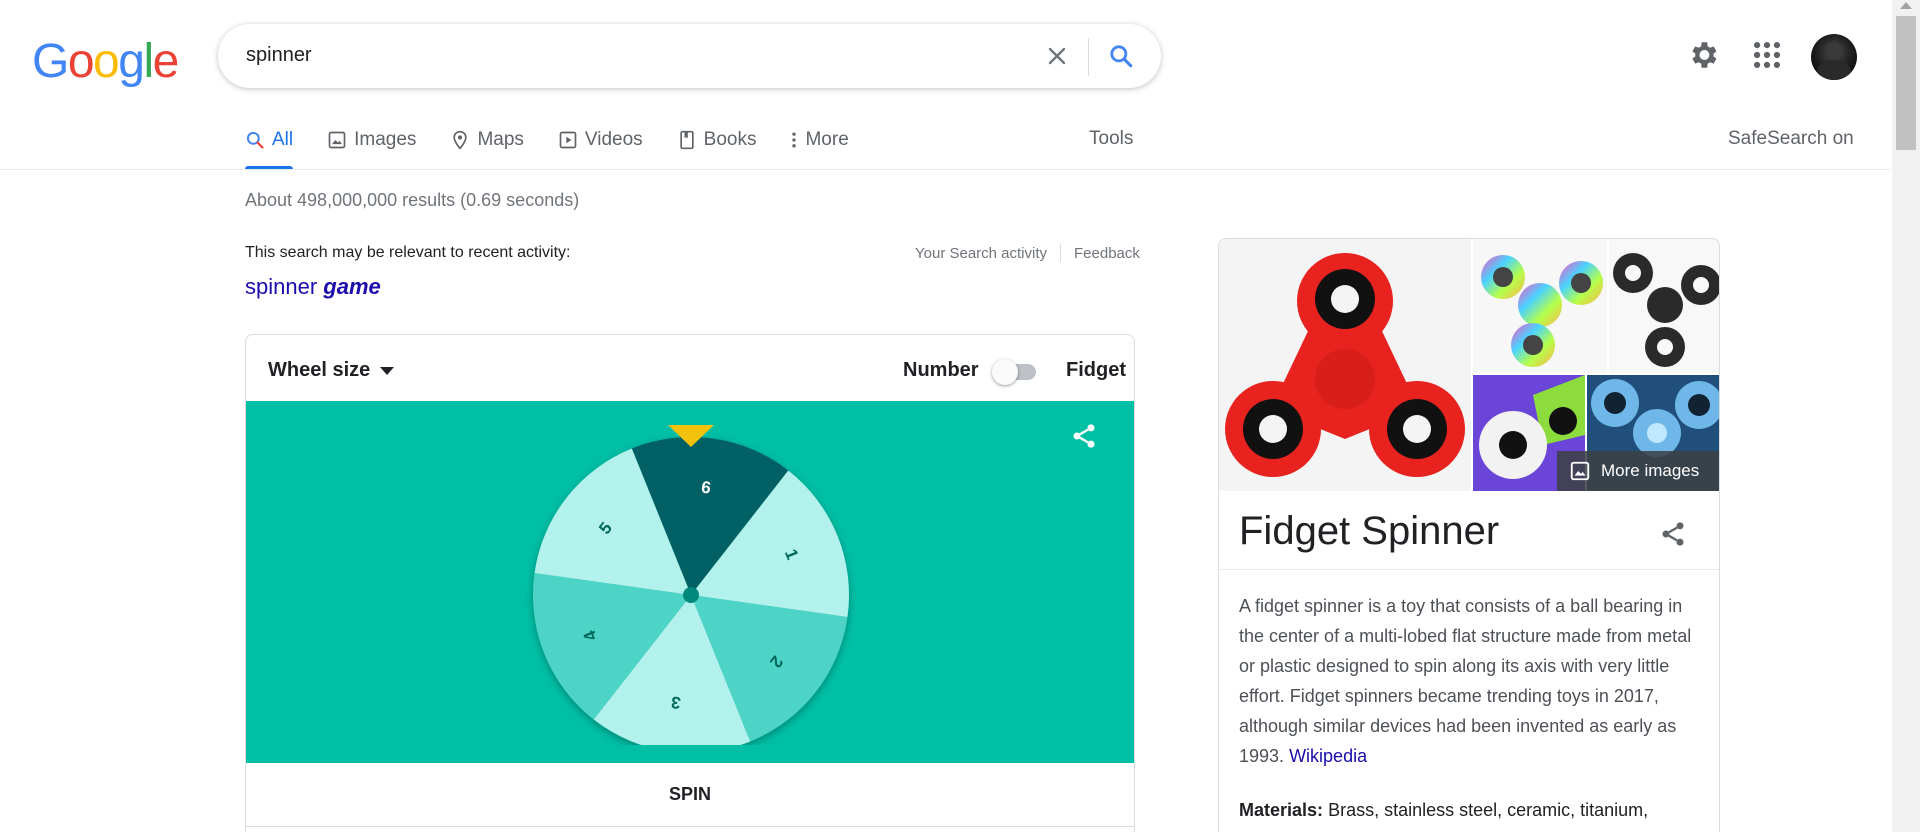 The image size is (1920, 832). What do you see at coordinates (281, 286) in the screenshot?
I see `link-prefix: spinner` at bounding box center [281, 286].